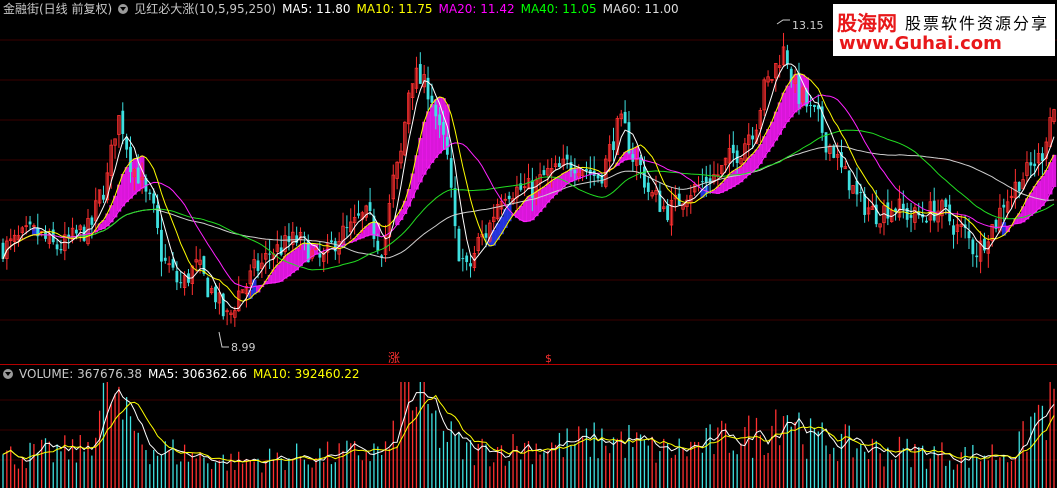 The image size is (1057, 488). I want to click on low-price-label: 8.99, so click(243, 347).